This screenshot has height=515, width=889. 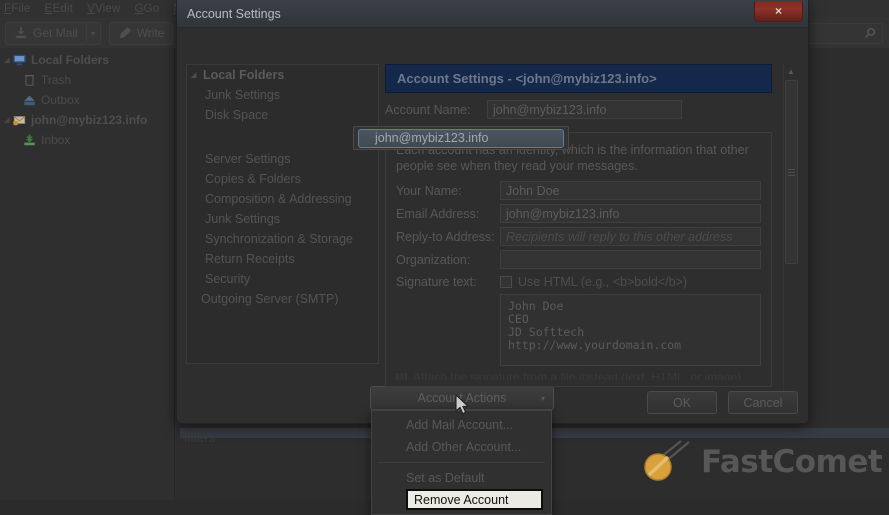 I want to click on organization-input, so click(x=630, y=259).